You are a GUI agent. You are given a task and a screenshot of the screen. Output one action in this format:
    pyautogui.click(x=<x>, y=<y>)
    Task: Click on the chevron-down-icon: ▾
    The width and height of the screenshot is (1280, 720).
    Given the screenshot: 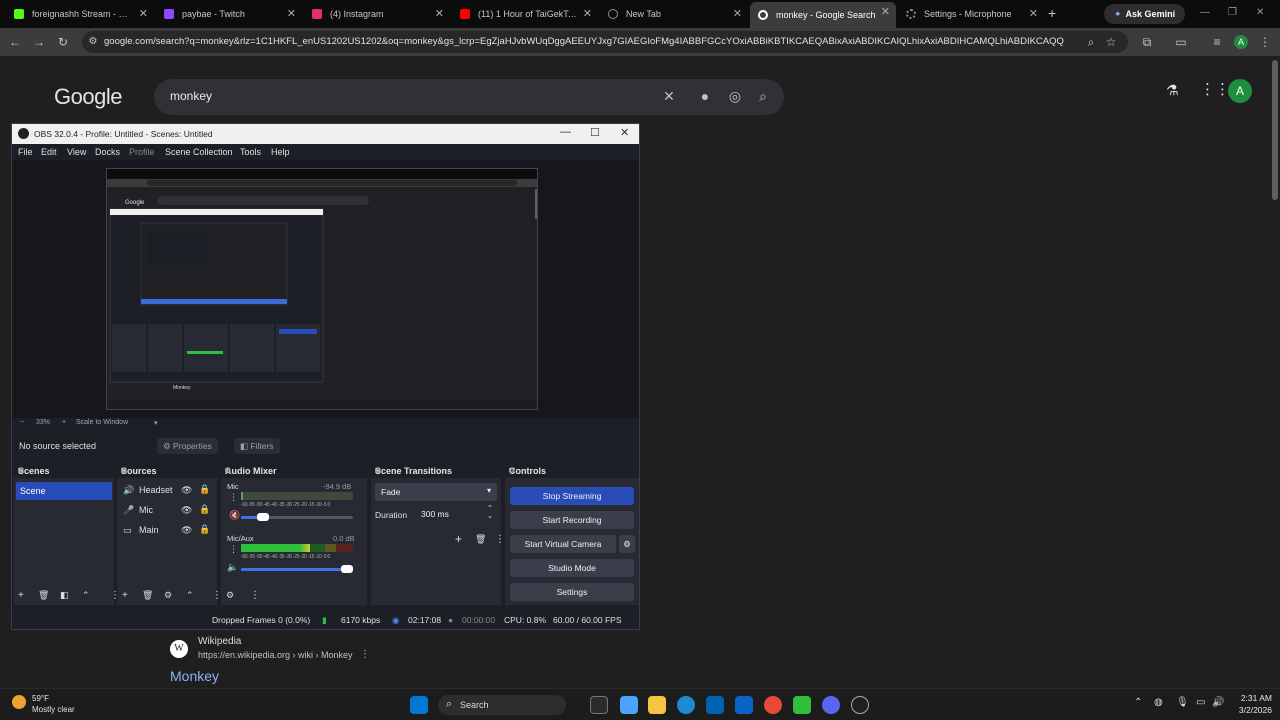 What is the action you would take?
    pyautogui.click(x=156, y=423)
    